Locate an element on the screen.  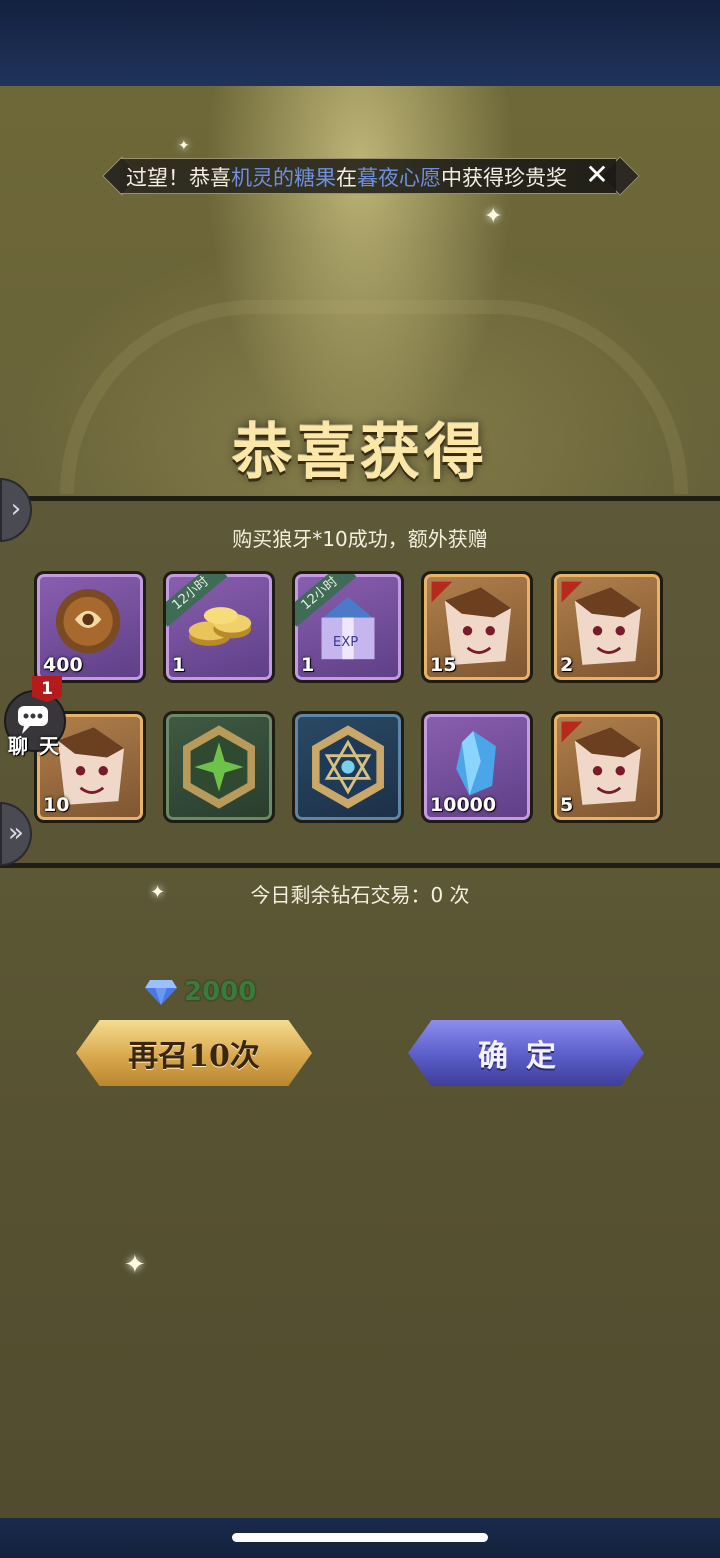
chat-unread-badge: 1 is located at coordinates (47, 689).